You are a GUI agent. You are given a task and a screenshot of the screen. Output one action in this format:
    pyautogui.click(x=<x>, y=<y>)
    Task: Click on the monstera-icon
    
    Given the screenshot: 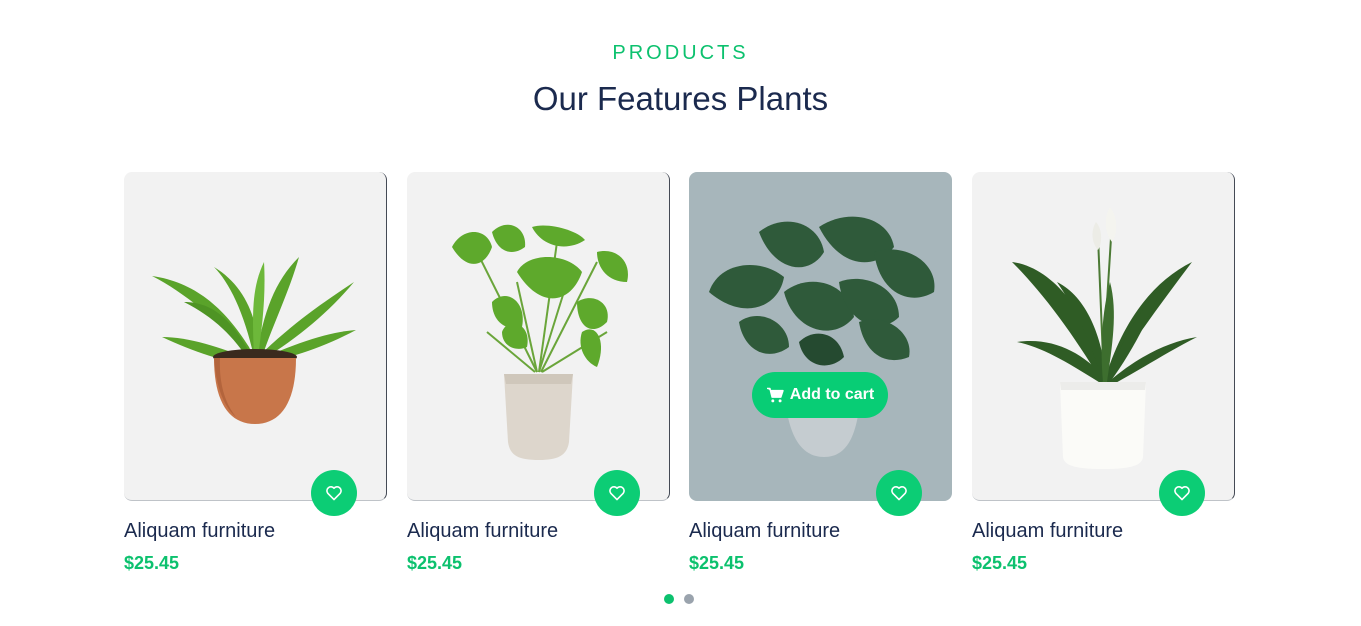 What is the action you would take?
    pyautogui.click(x=822, y=336)
    